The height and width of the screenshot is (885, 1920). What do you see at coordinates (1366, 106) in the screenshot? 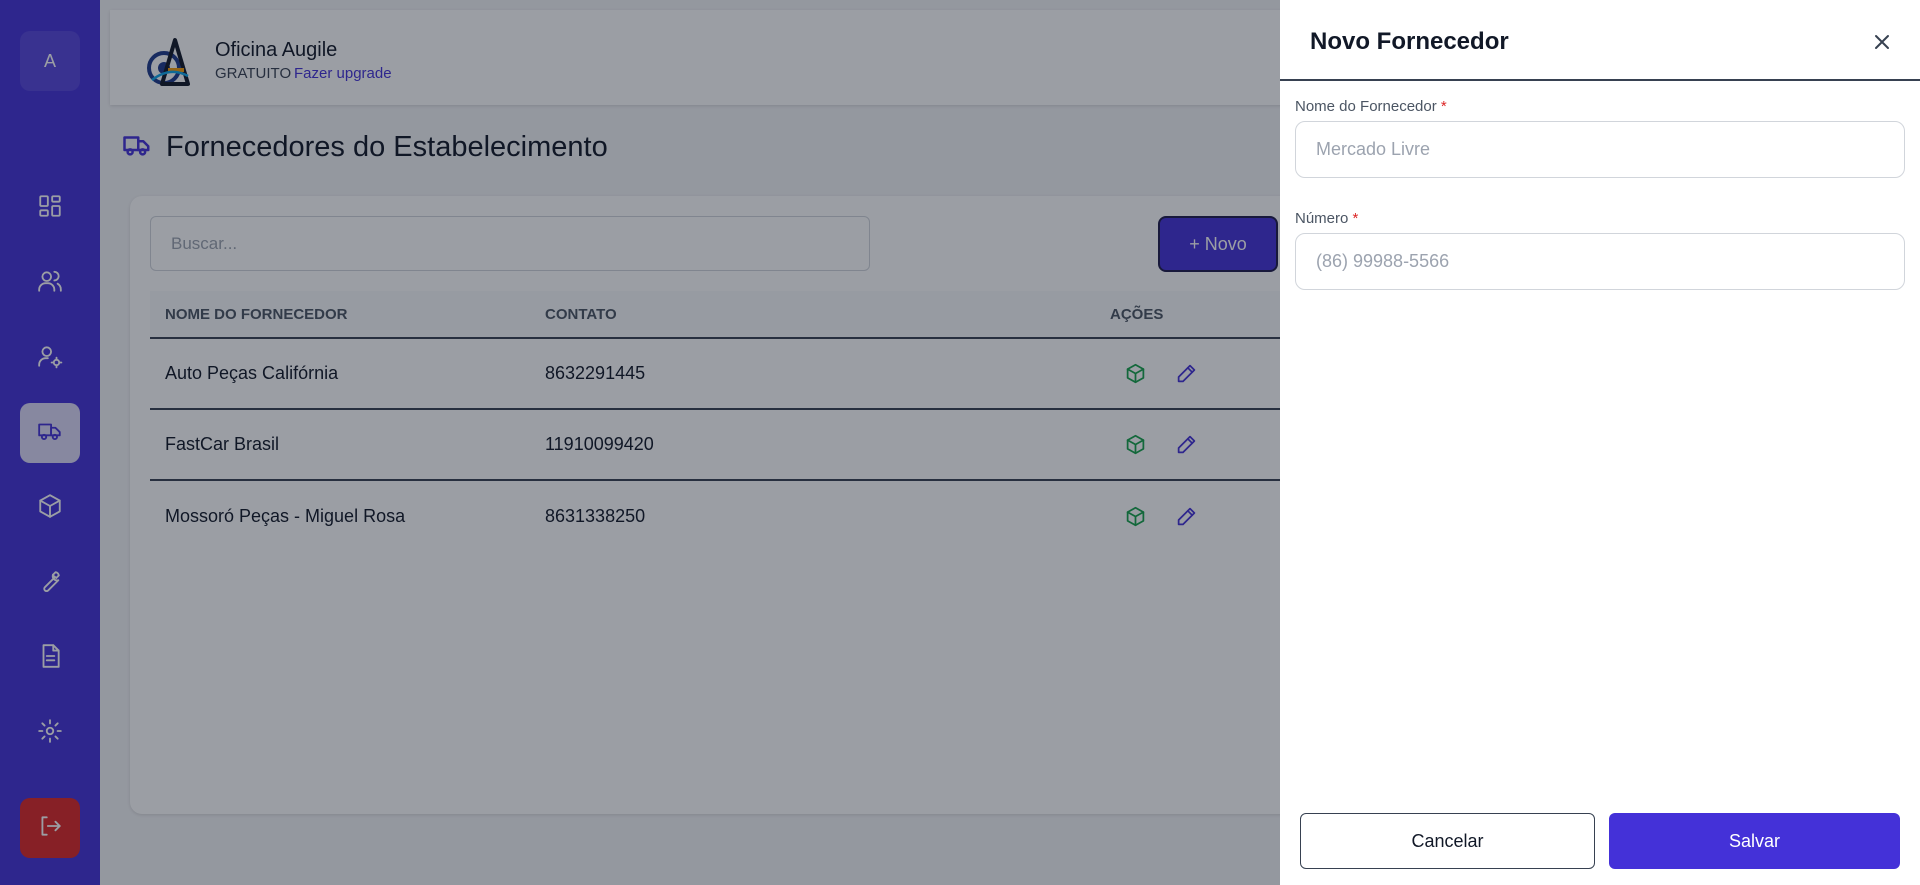
I see `supplier-name-label-text: Nome do Fornecedor` at bounding box center [1366, 106].